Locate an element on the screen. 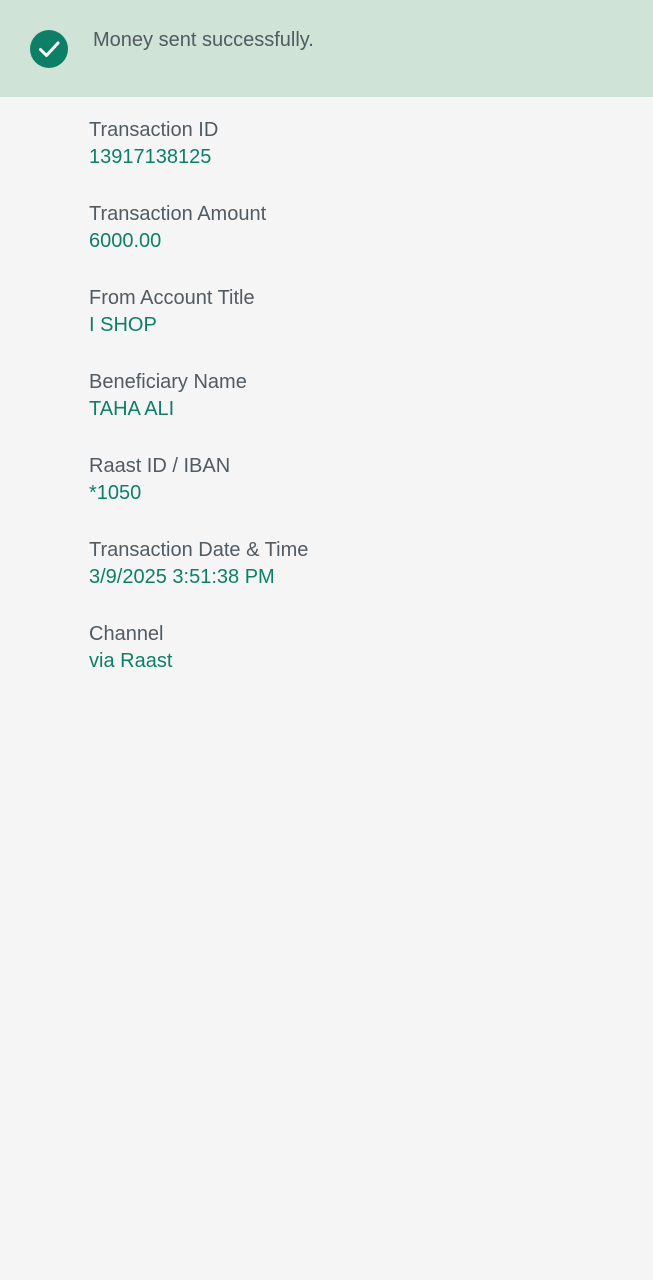 The width and height of the screenshot is (653, 1280). raast-id-iban-label: Raast ID / IBAN is located at coordinates (160, 466).